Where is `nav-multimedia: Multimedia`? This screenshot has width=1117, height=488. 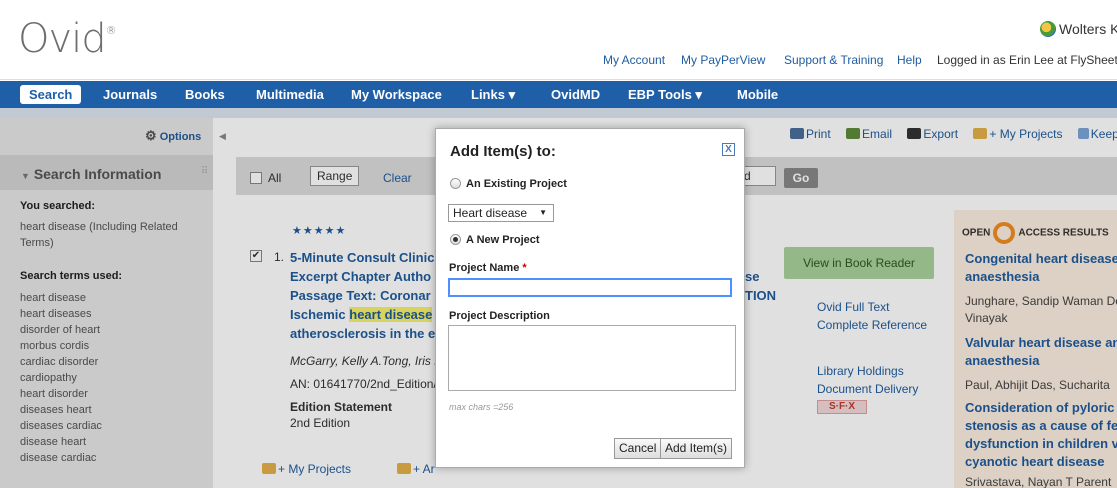
nav-multimedia: Multimedia is located at coordinates (290, 94).